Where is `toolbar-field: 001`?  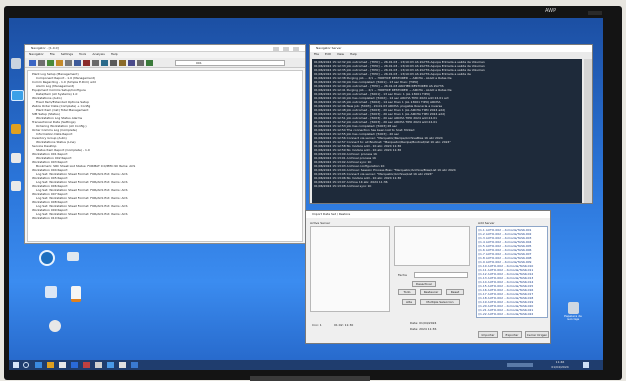
toolbar-field: 001 is located at coordinates (230, 63).